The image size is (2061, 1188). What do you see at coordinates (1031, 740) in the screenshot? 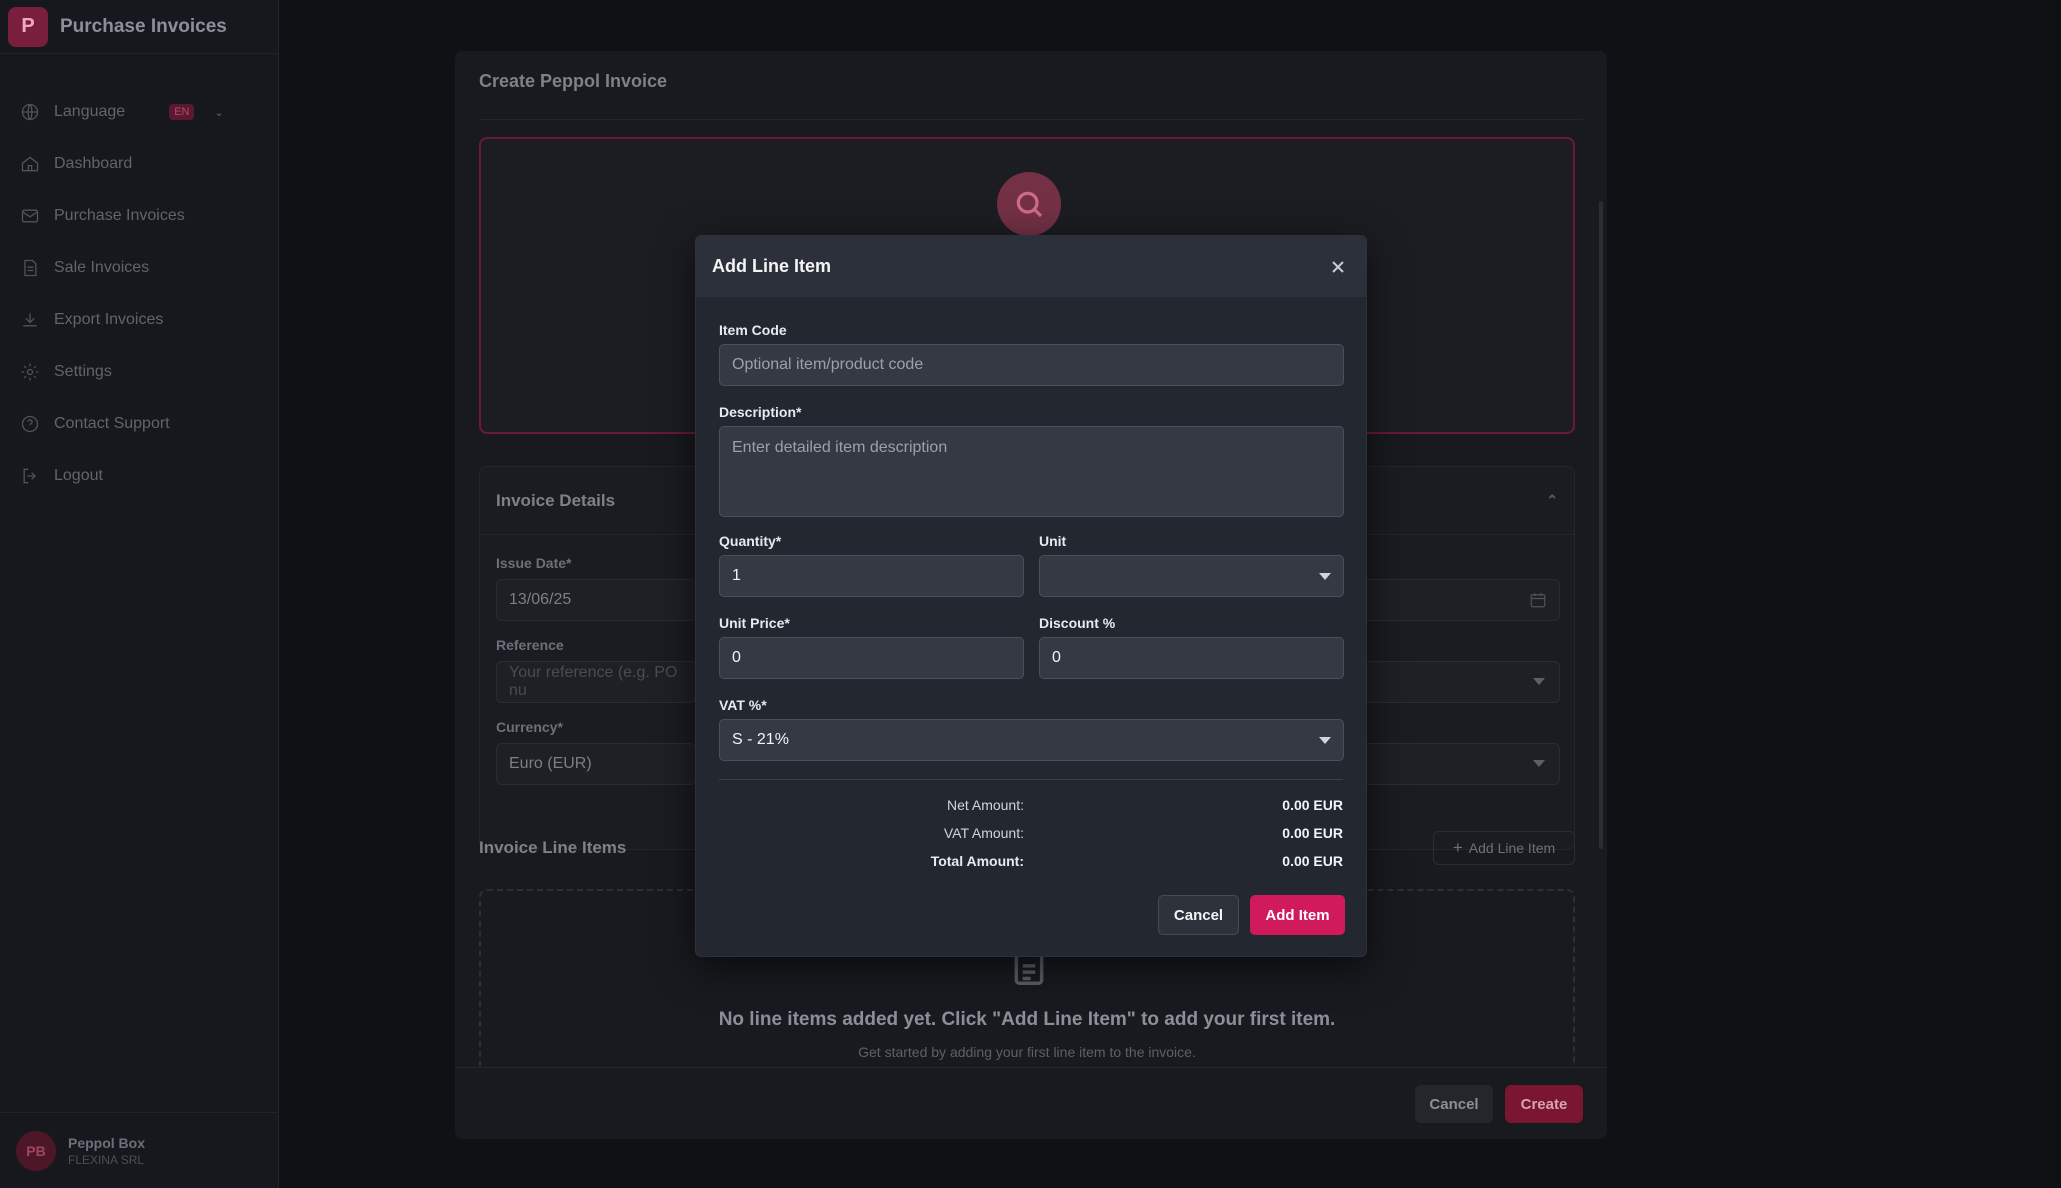
I see `vat-select: S - 21%` at bounding box center [1031, 740].